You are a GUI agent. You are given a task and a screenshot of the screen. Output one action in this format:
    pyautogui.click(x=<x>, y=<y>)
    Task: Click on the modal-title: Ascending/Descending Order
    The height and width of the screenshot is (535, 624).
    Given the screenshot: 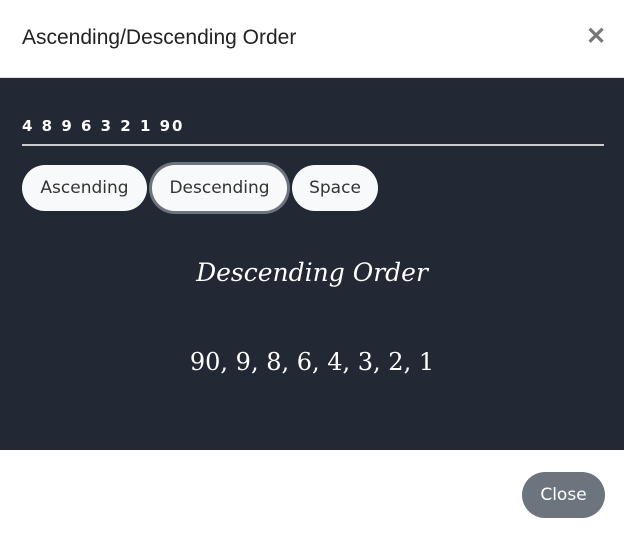 What is the action you would take?
    pyautogui.click(x=159, y=37)
    